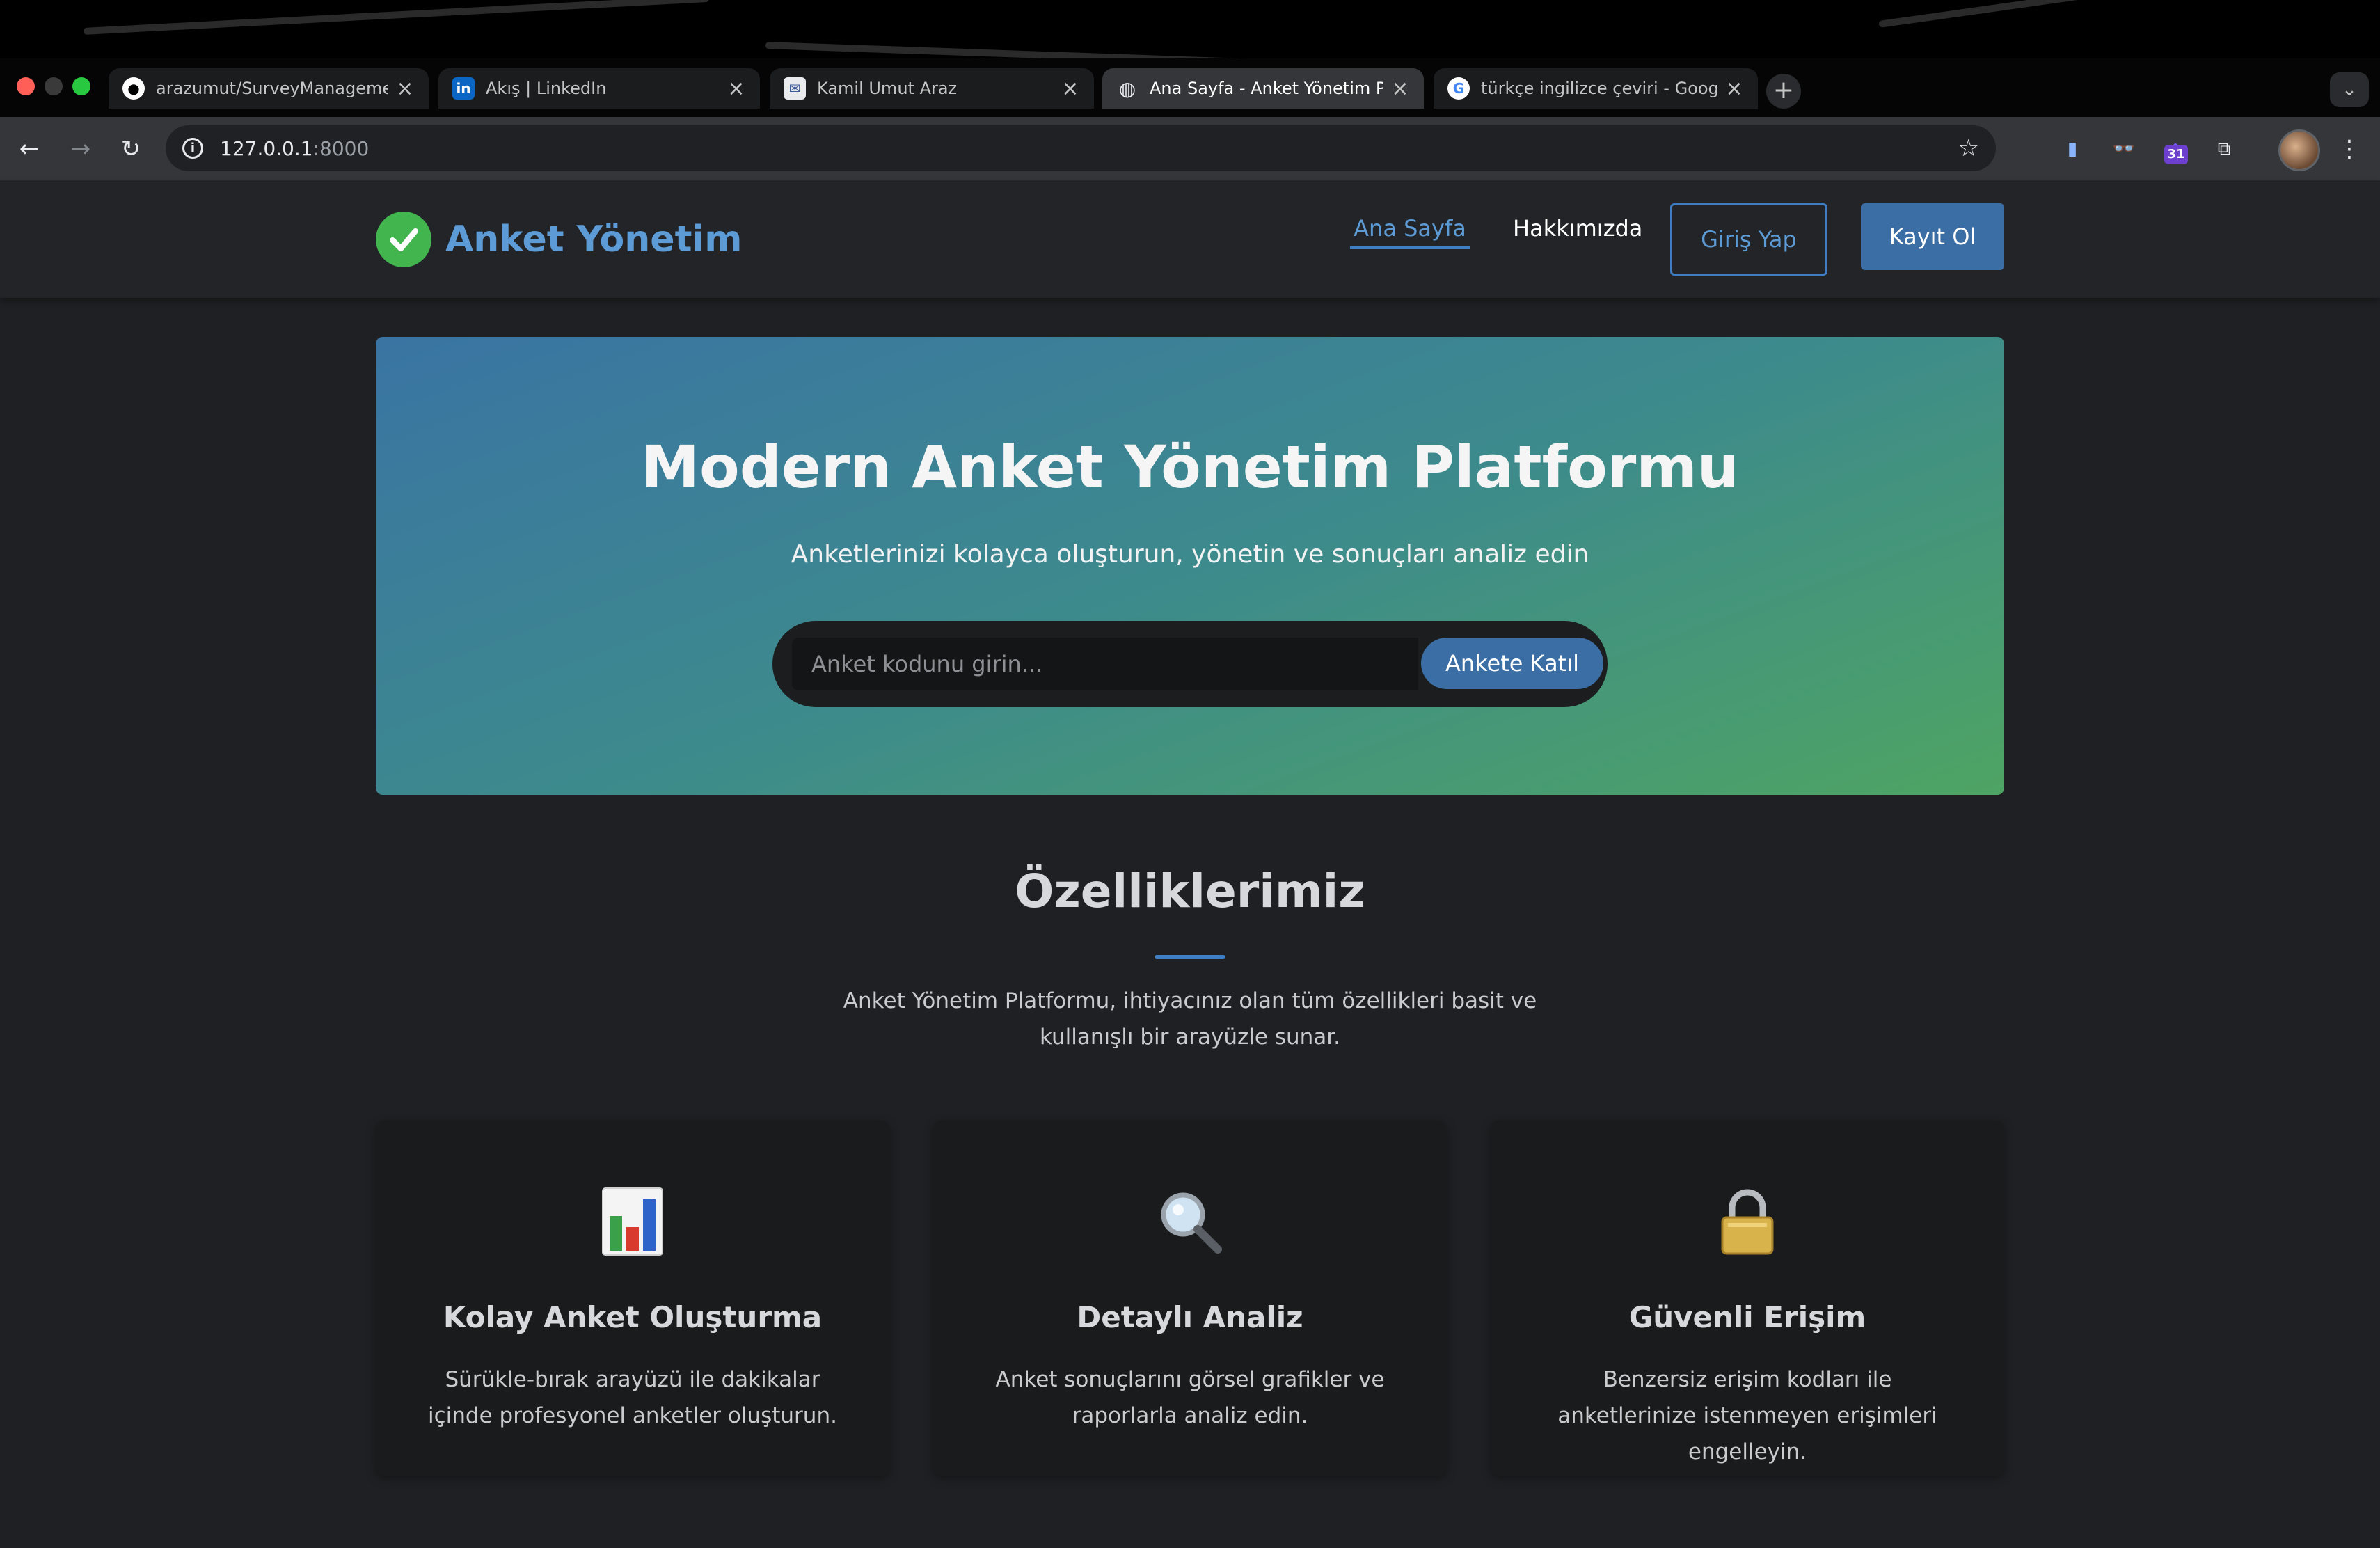 Image resolution: width=2380 pixels, height=1548 pixels. I want to click on forward-icon: →, so click(80, 149).